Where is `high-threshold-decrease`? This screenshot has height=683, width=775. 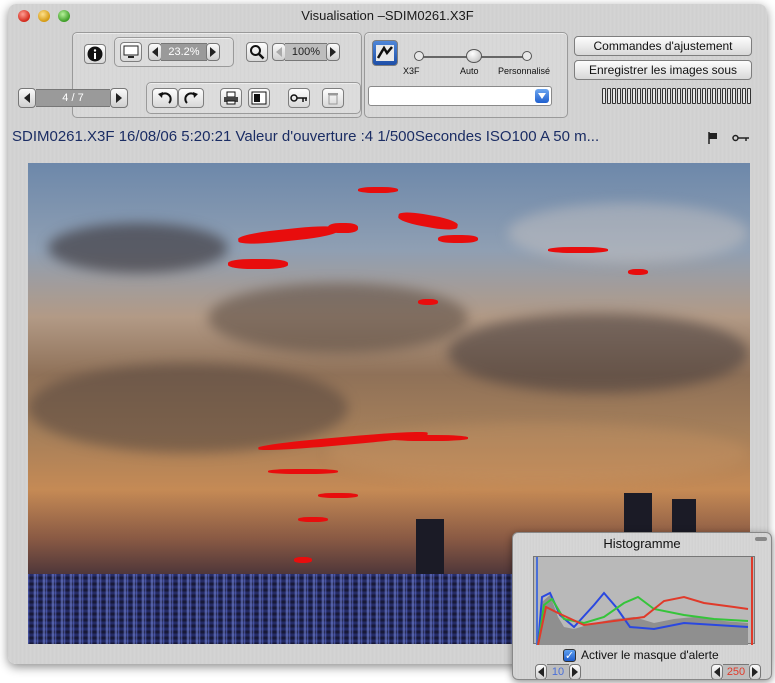
high-threshold-decrease is located at coordinates (717, 671).